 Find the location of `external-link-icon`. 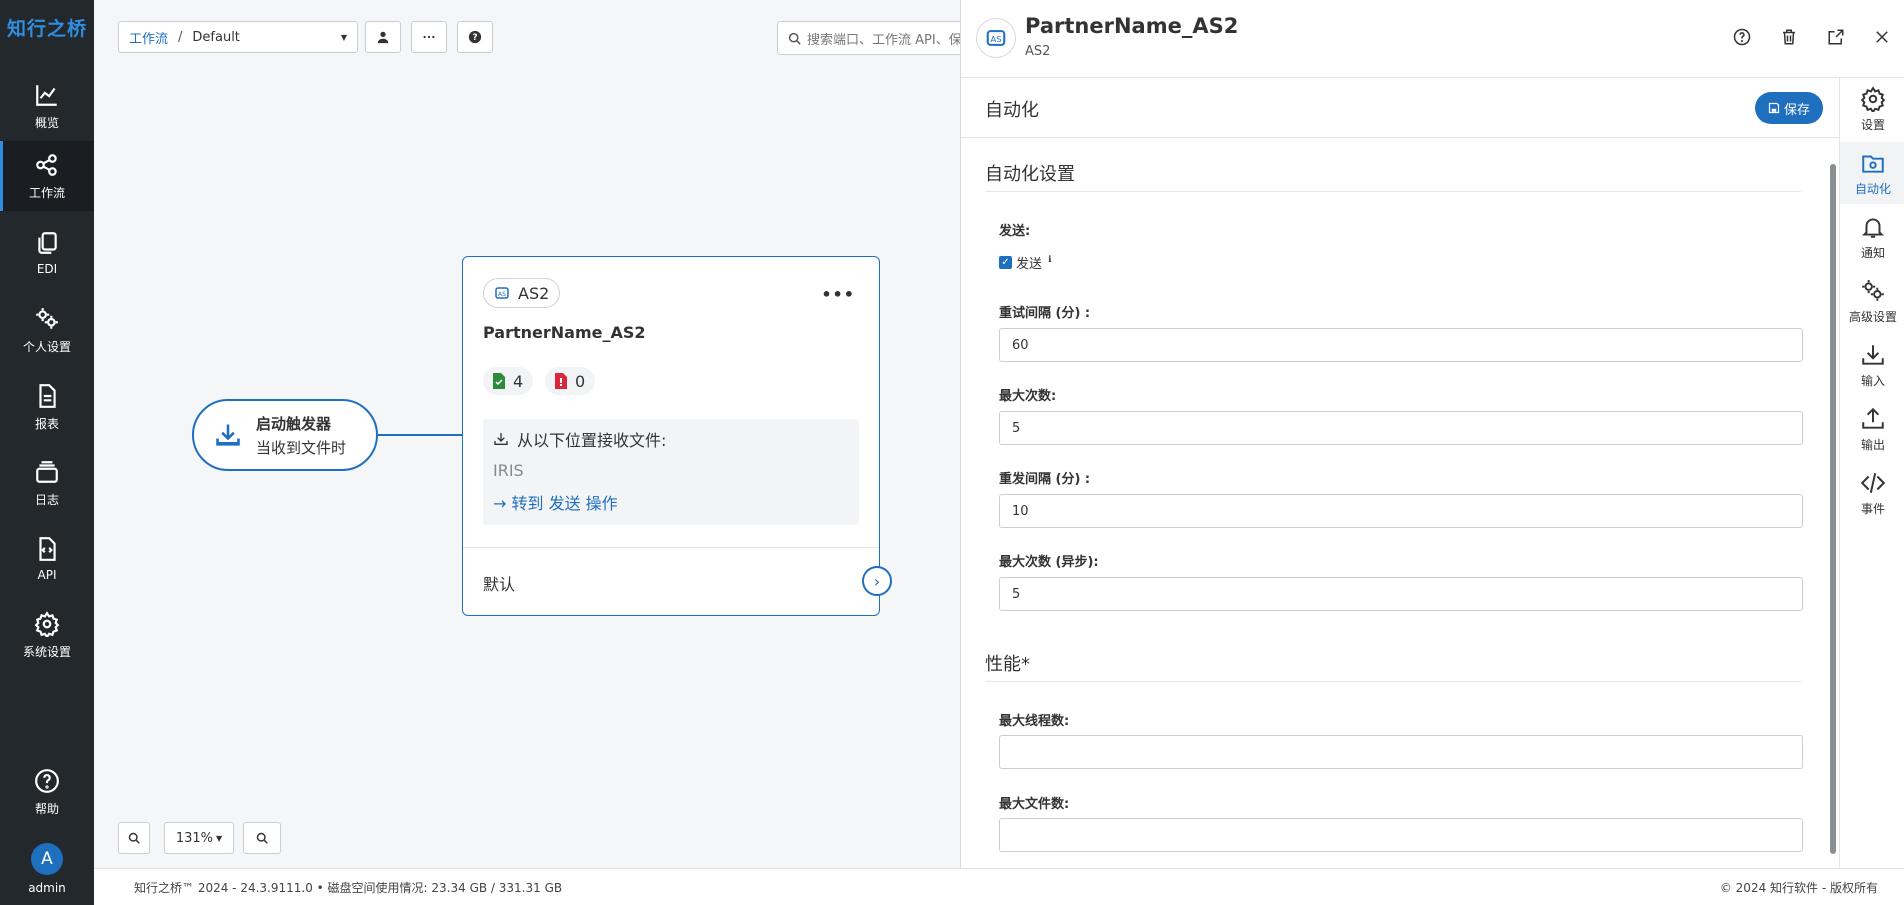

external-link-icon is located at coordinates (1836, 37).